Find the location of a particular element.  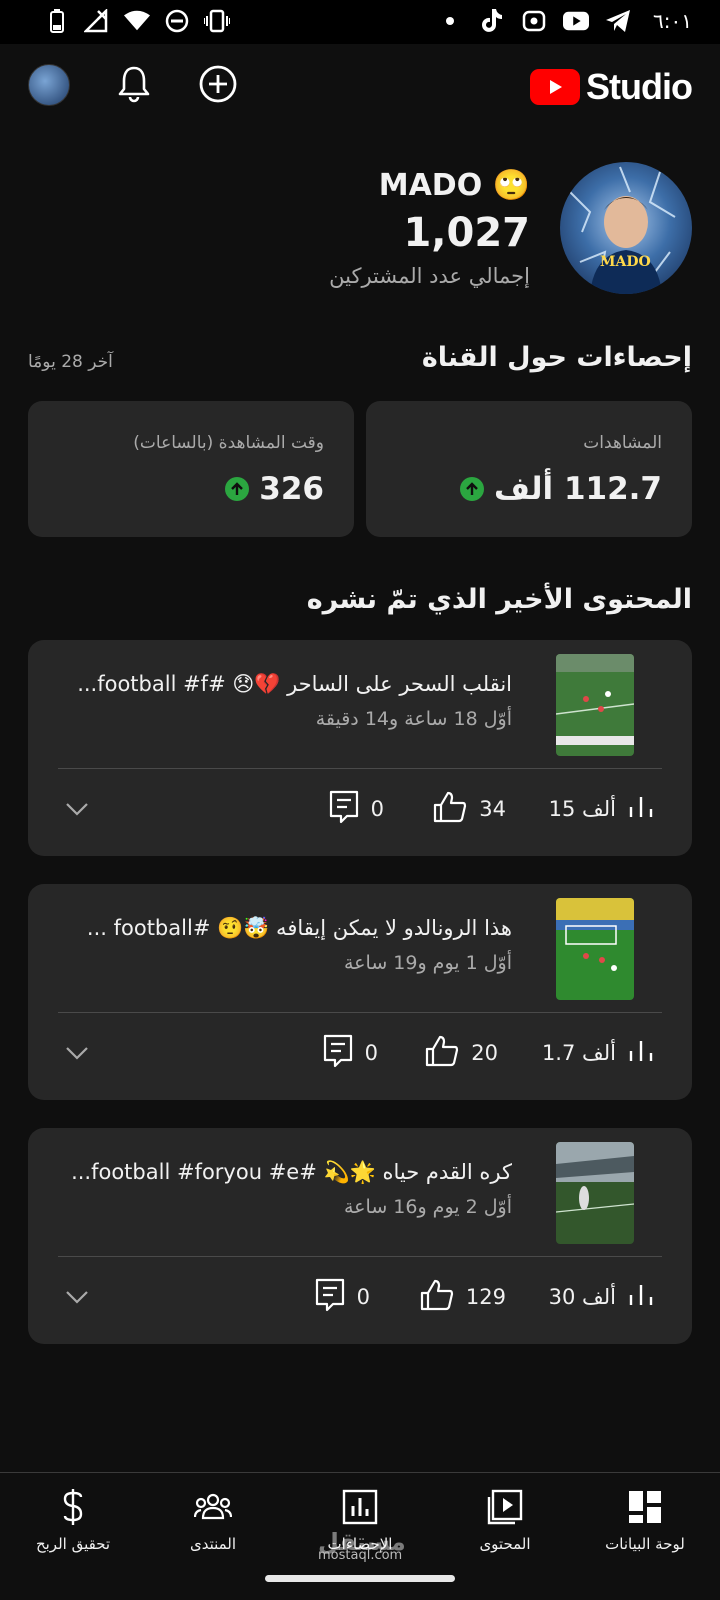

screen-record-icon is located at coordinates (534, 21).